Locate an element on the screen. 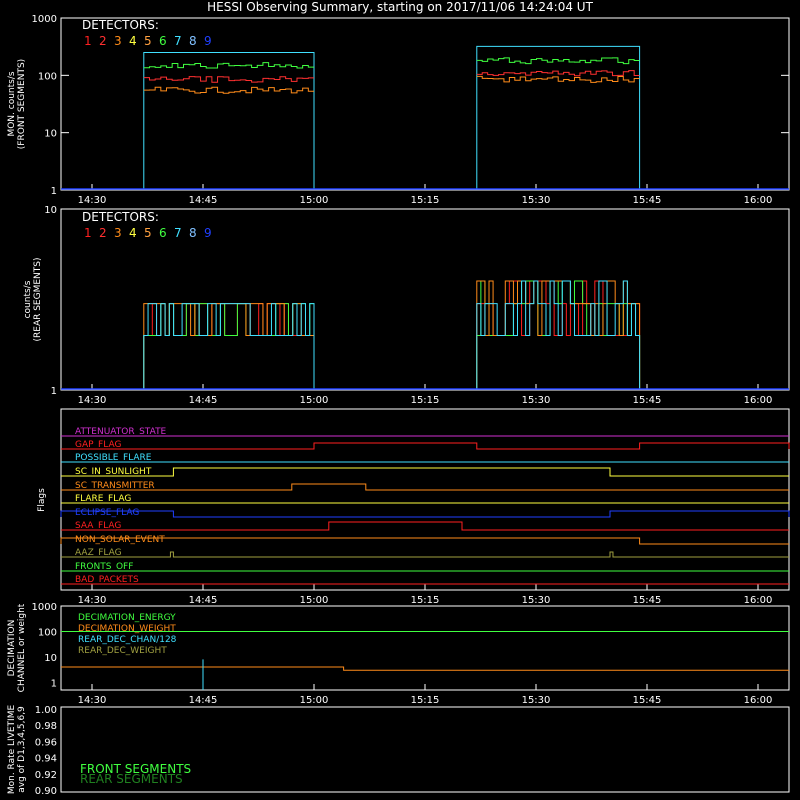 The width and height of the screenshot is (800, 800). livetime-ylabel-2: avg of D1,3,4,5,6,9 is located at coordinates (22, 749).